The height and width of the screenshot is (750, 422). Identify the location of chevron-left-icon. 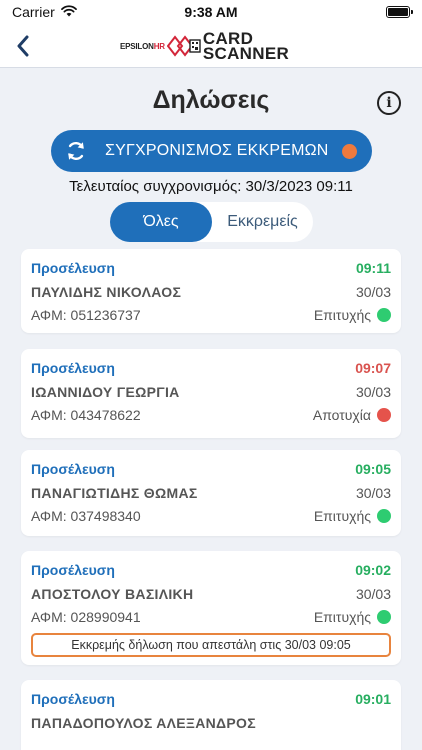
(23, 46).